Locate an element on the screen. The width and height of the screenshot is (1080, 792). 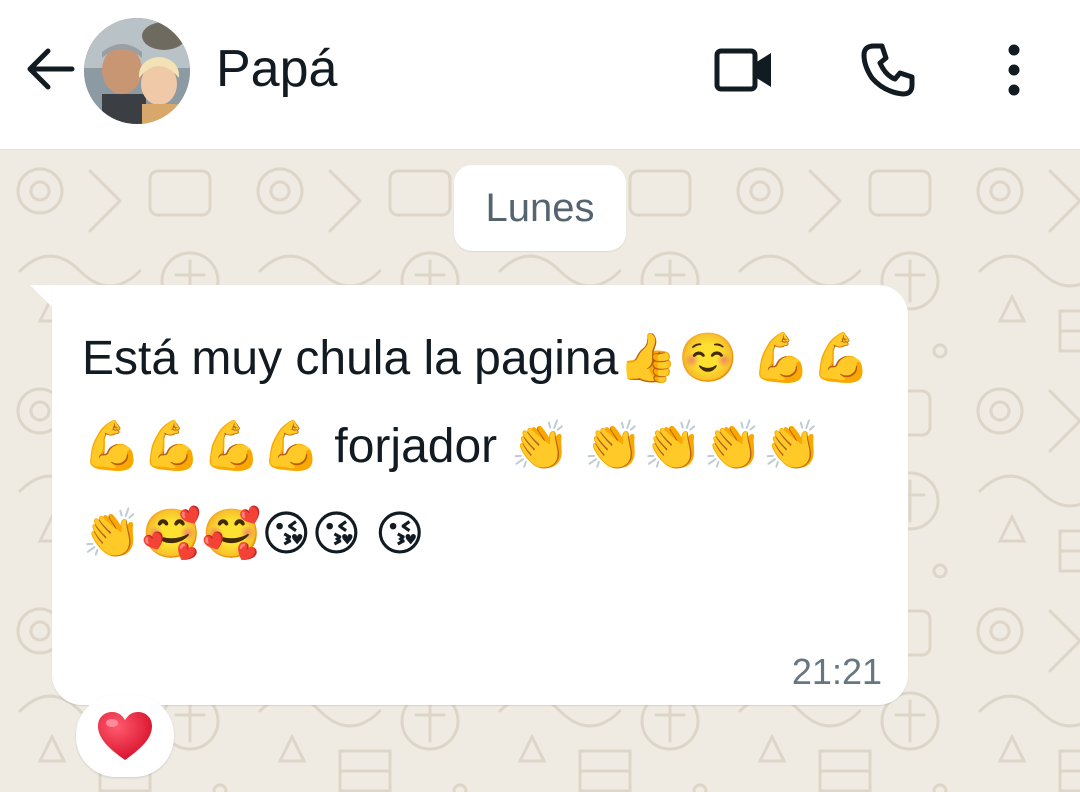
message-reaction: ❤️ is located at coordinates (125, 736).